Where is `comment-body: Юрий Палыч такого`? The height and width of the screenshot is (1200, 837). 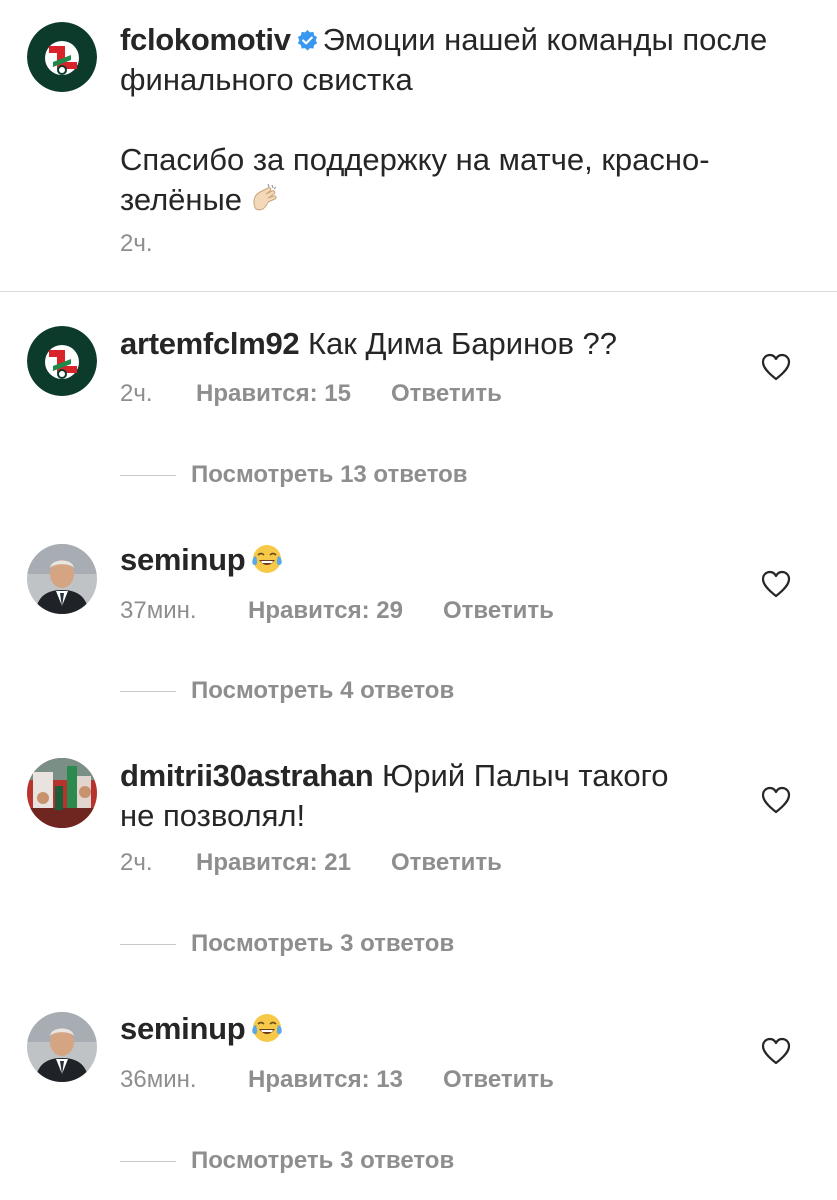 comment-body: Юрий Палыч такого is located at coordinates (525, 775).